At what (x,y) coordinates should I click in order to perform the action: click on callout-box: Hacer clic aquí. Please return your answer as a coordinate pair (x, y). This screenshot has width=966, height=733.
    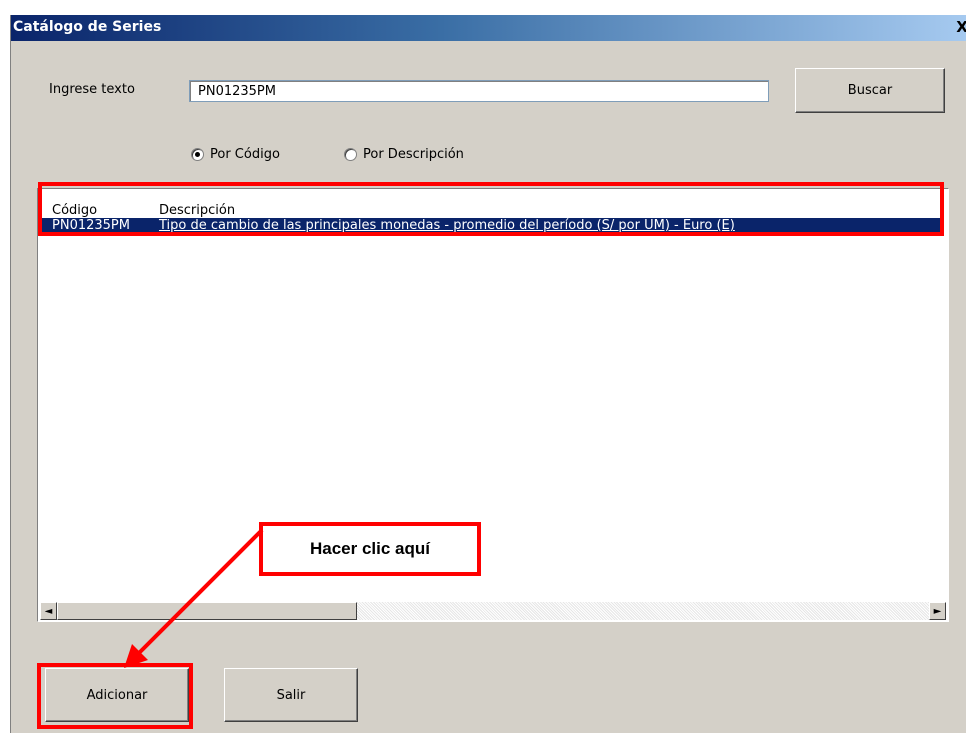
    Looking at the image, I should click on (370, 549).